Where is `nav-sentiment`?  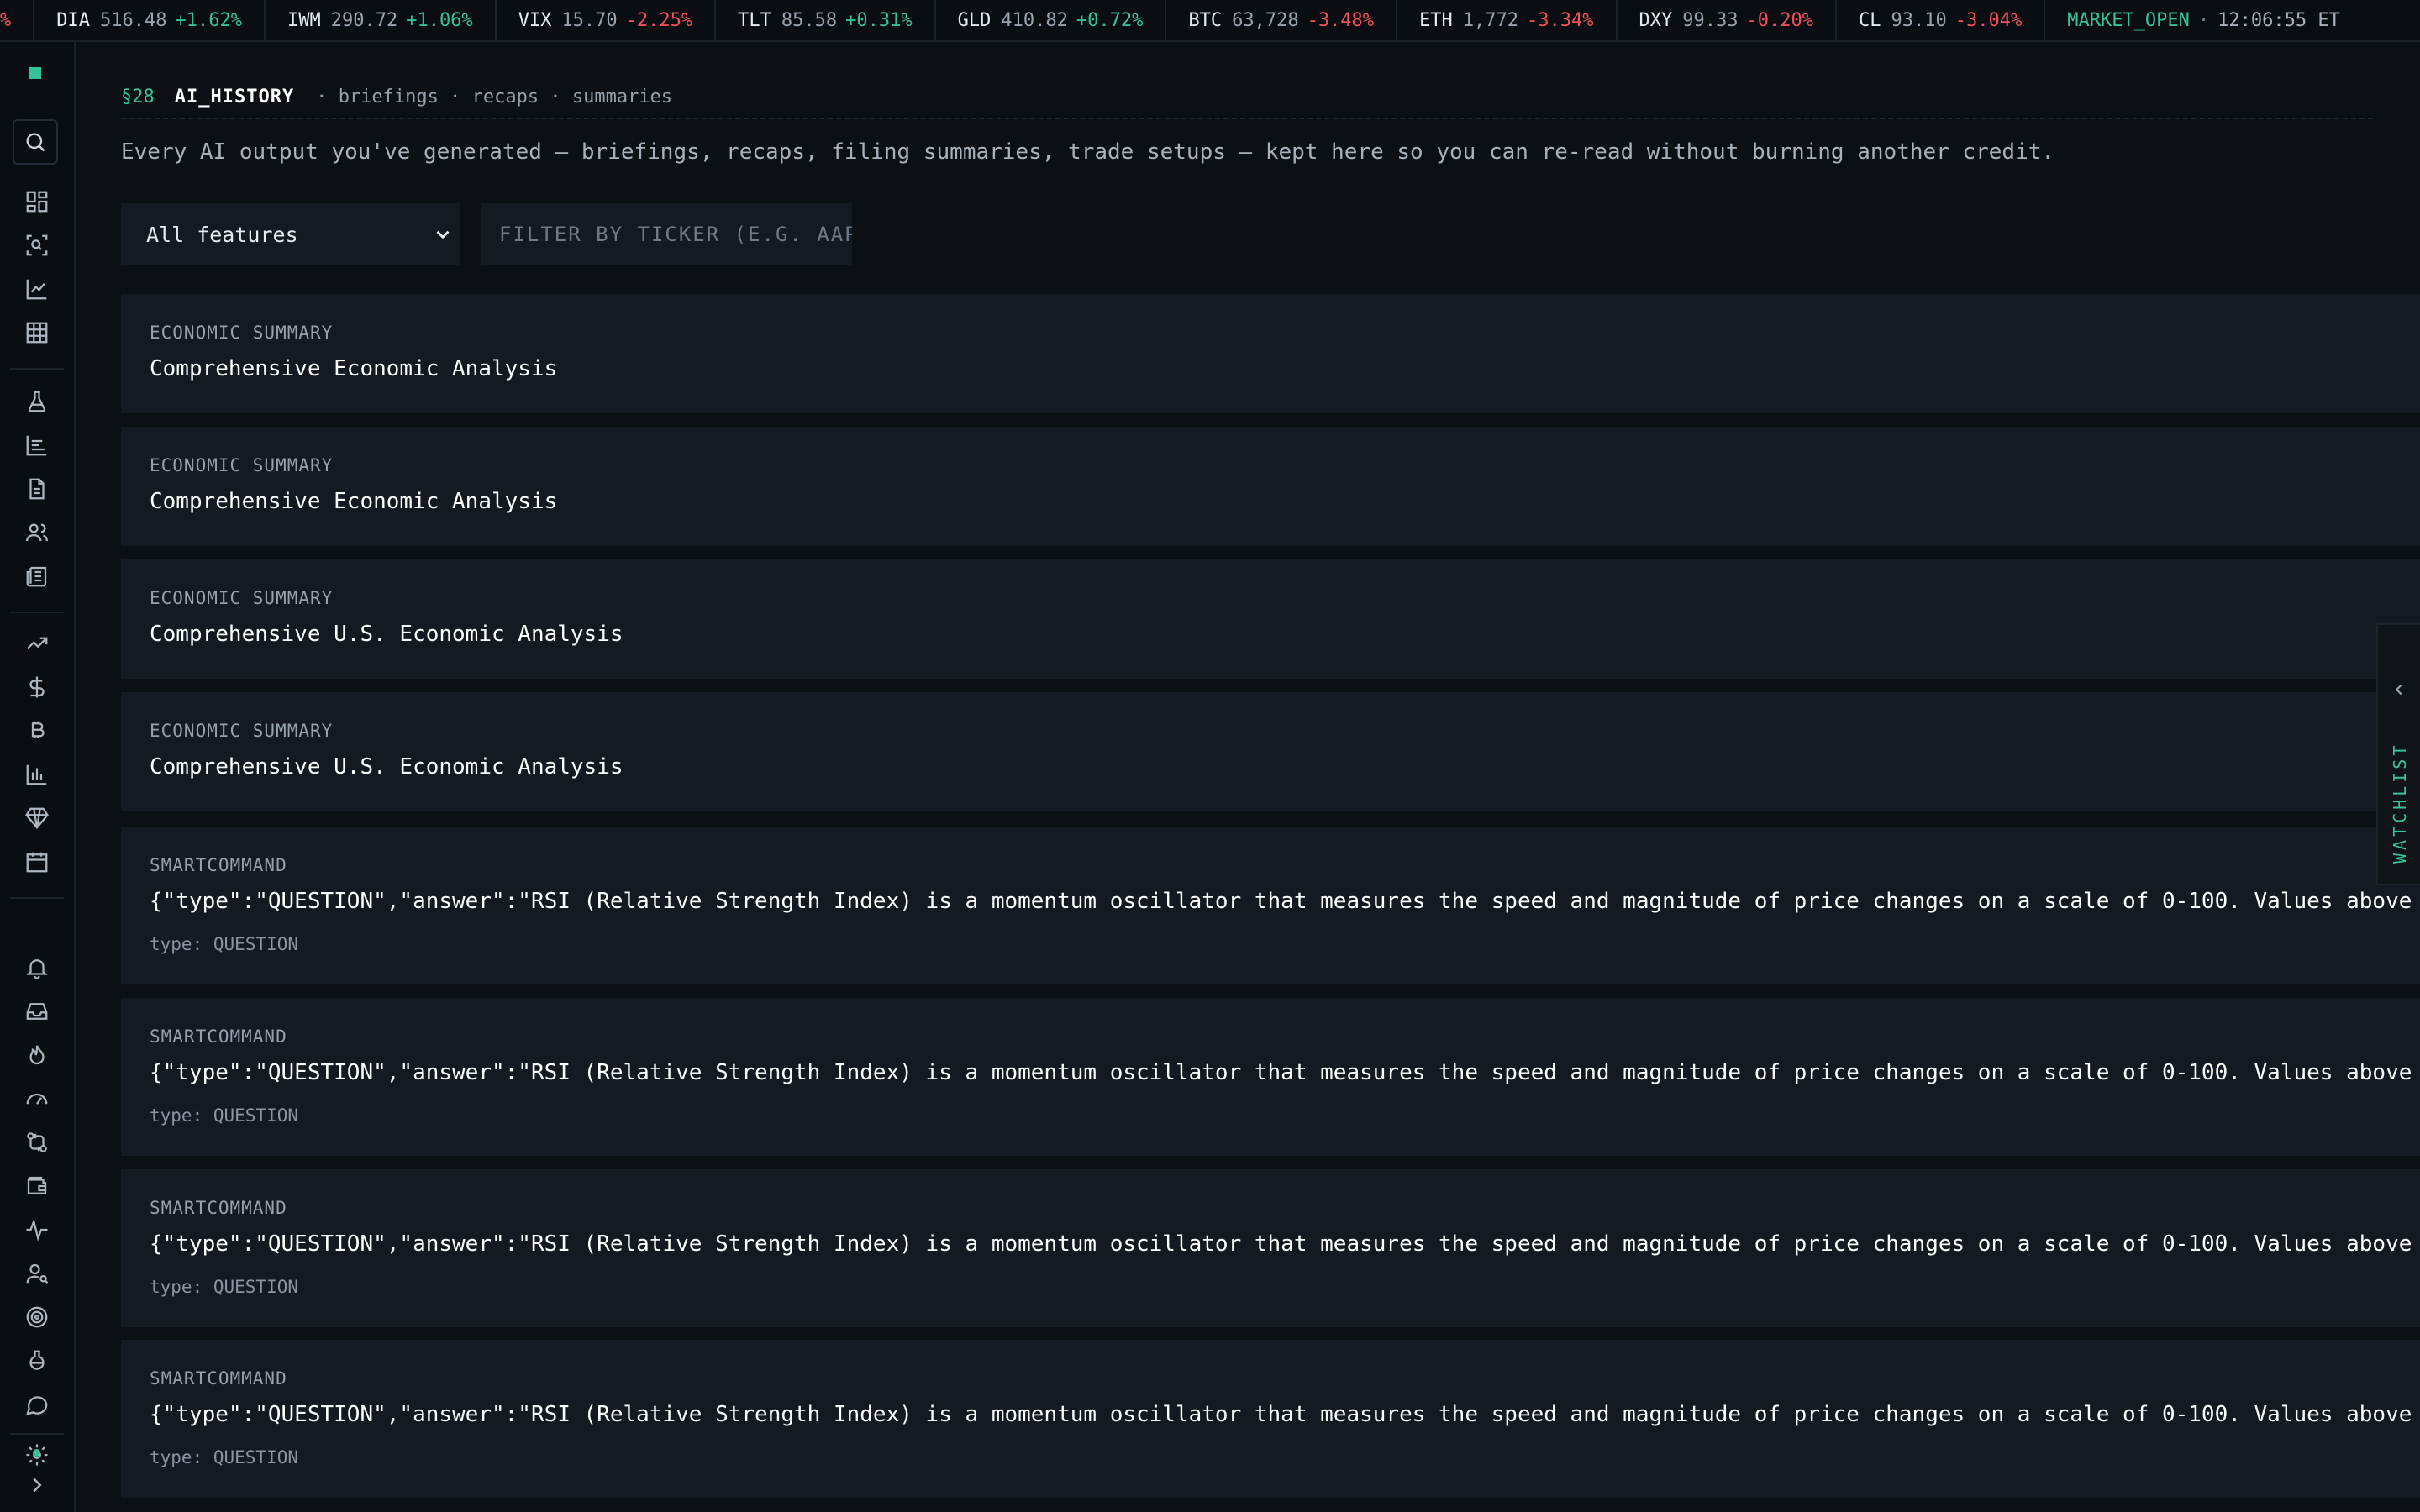 nav-sentiment is located at coordinates (37, 1099).